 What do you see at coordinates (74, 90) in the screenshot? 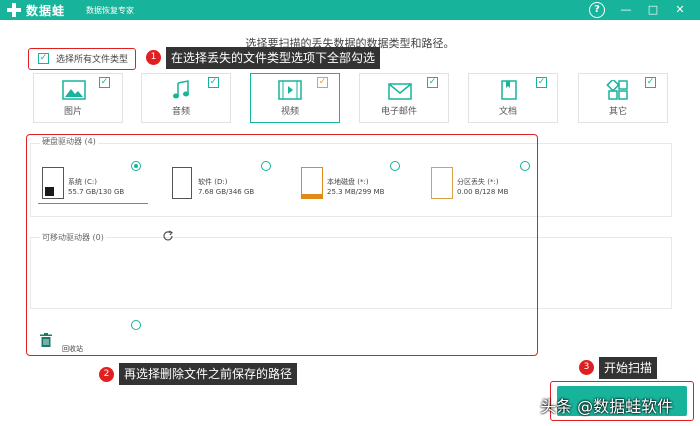
I see `image-icon` at bounding box center [74, 90].